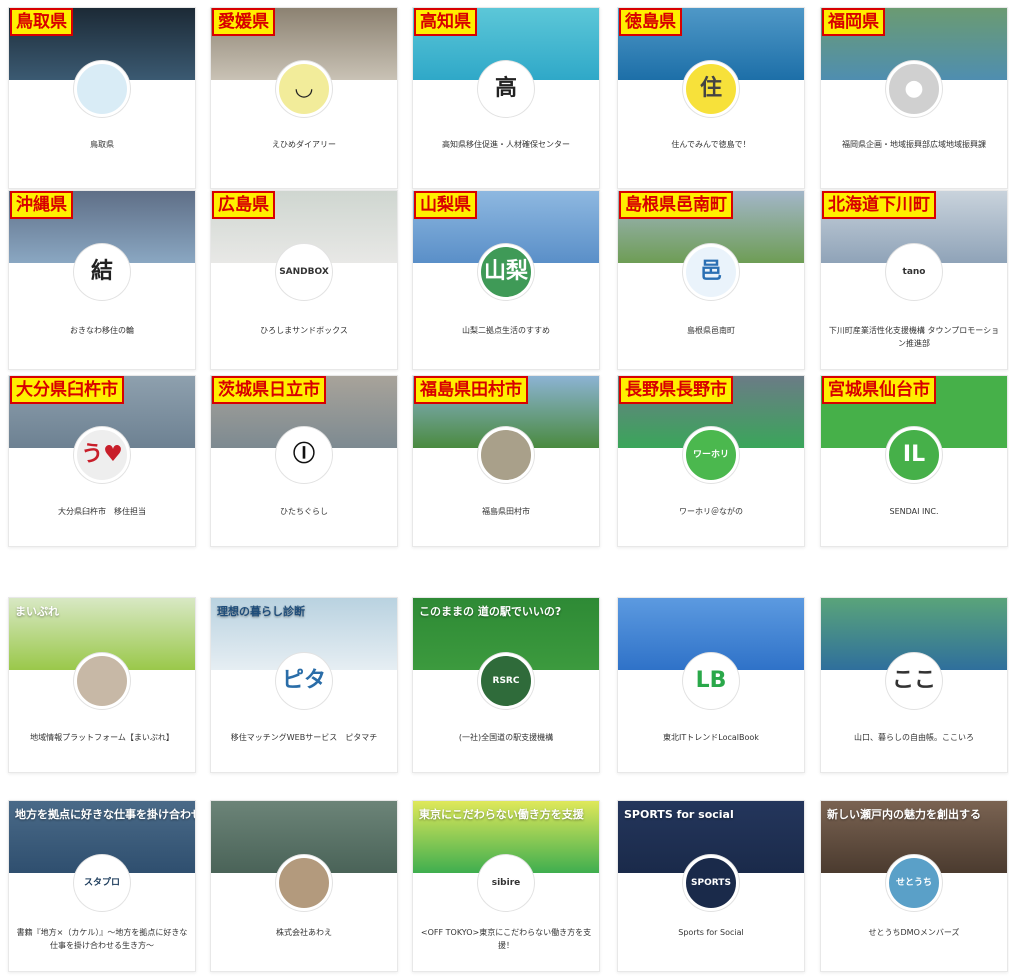  I want to click on sibire-logo: sibire, so click(506, 882).